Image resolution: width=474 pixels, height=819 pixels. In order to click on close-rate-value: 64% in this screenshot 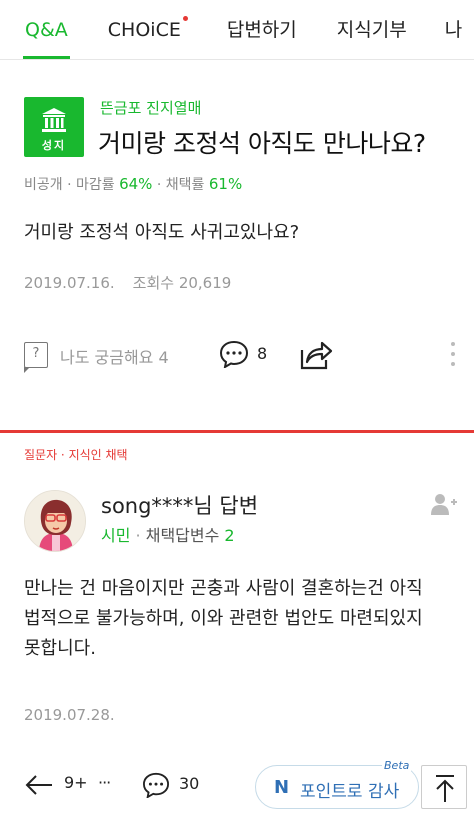, I will do `click(136, 184)`.